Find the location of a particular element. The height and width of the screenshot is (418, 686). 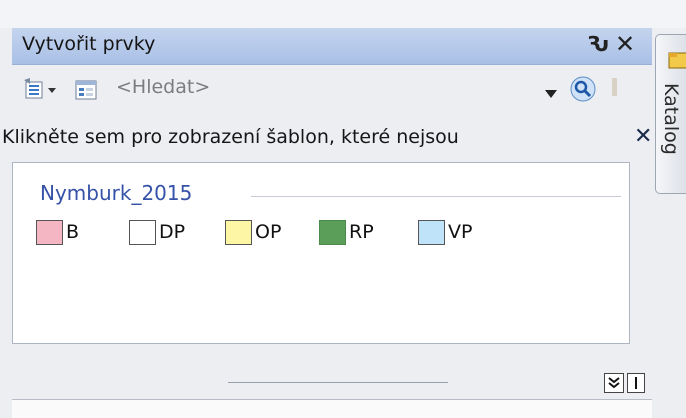

template-search-input is located at coordinates (326, 87).